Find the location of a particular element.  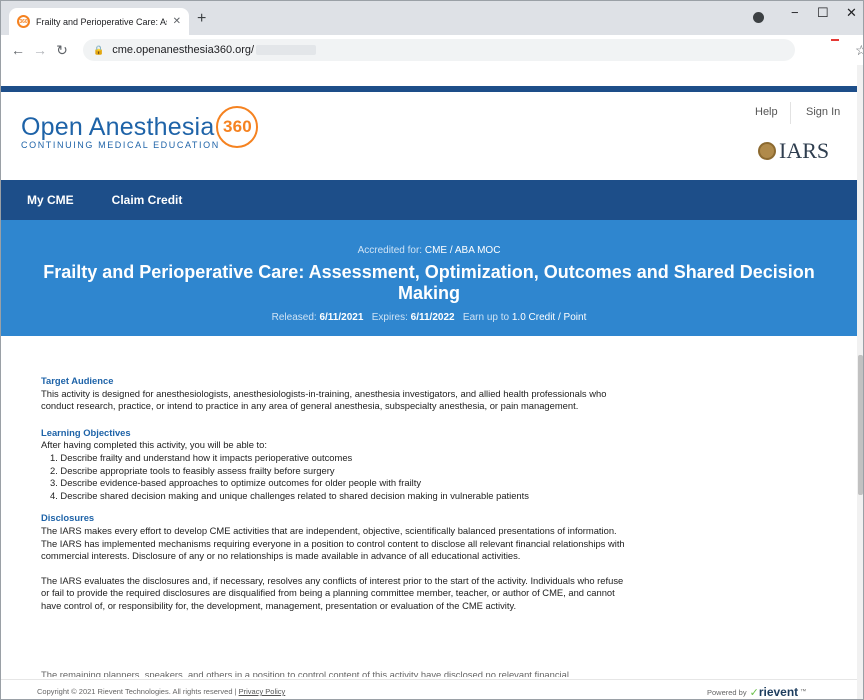

accredited-value: CME / ABA MOC is located at coordinates (462, 250).